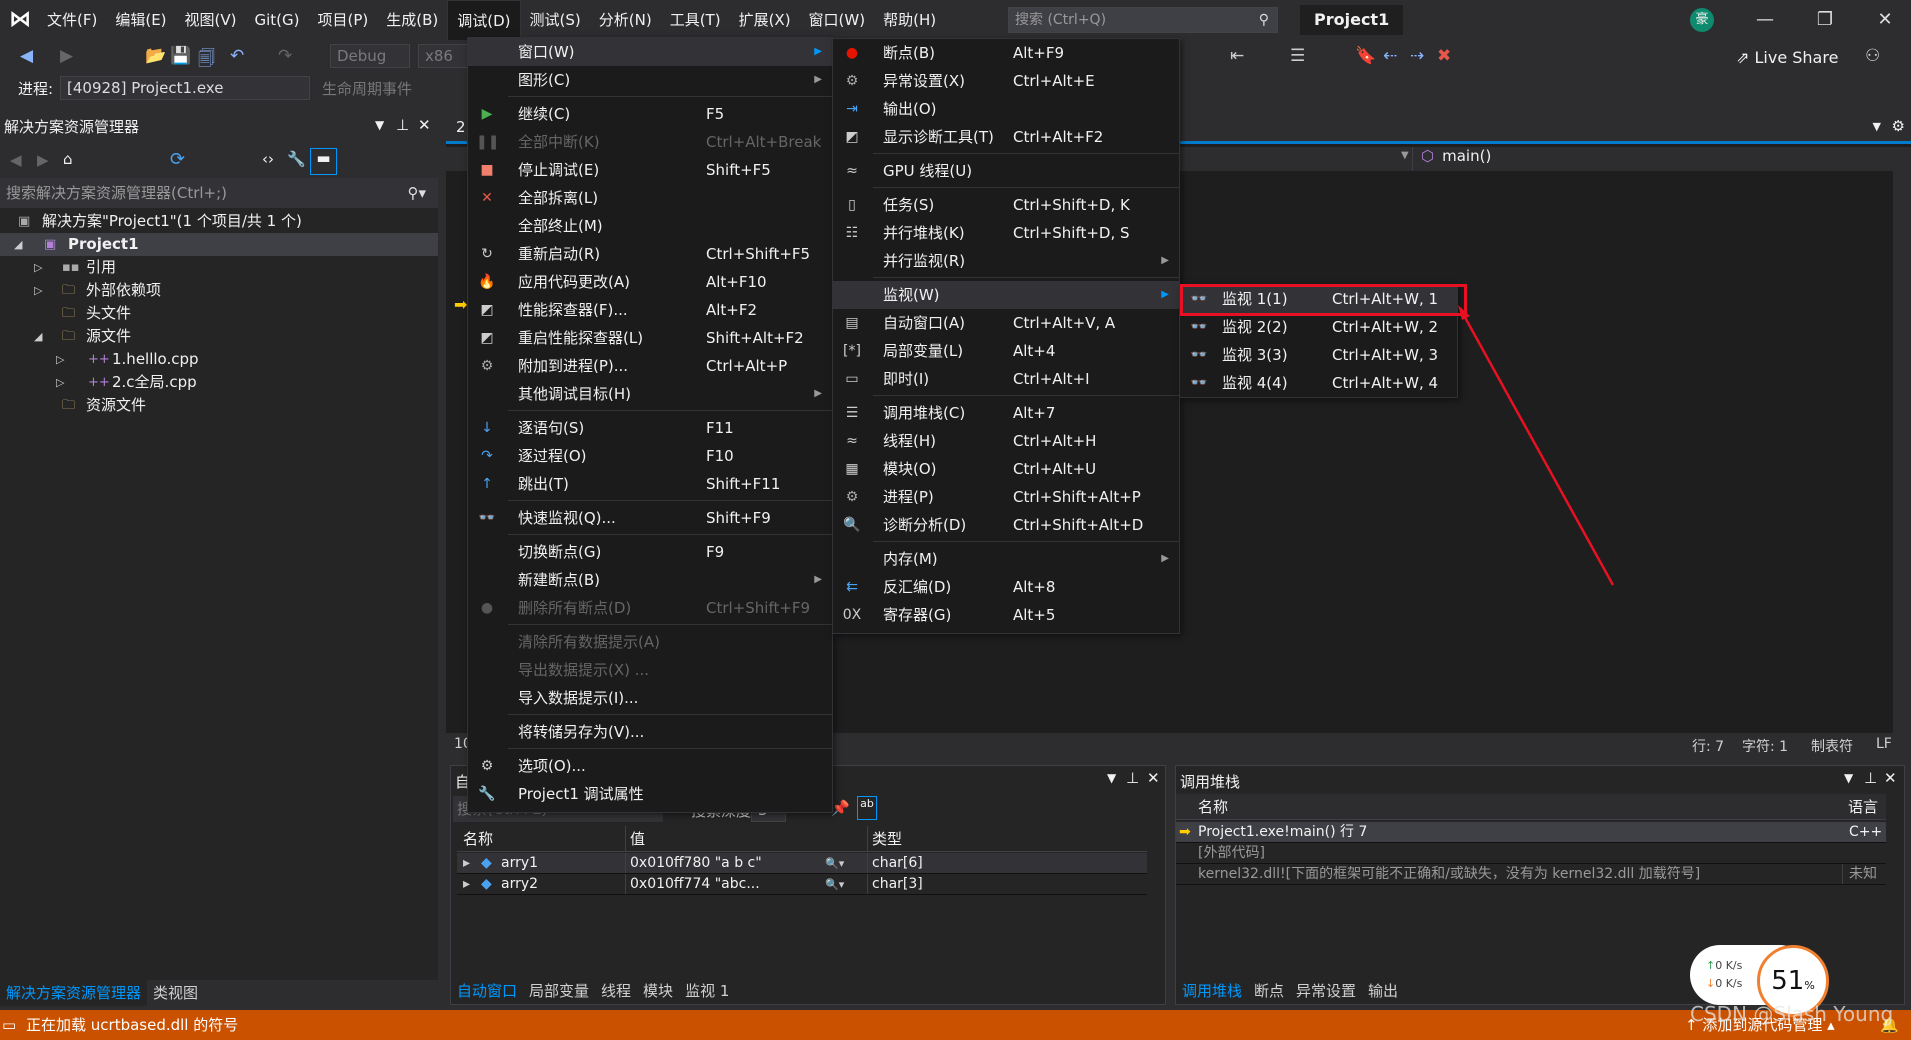  Describe the element at coordinates (1647, 159) in the screenshot. I see `function-dropdown: ⬡ main()` at that location.